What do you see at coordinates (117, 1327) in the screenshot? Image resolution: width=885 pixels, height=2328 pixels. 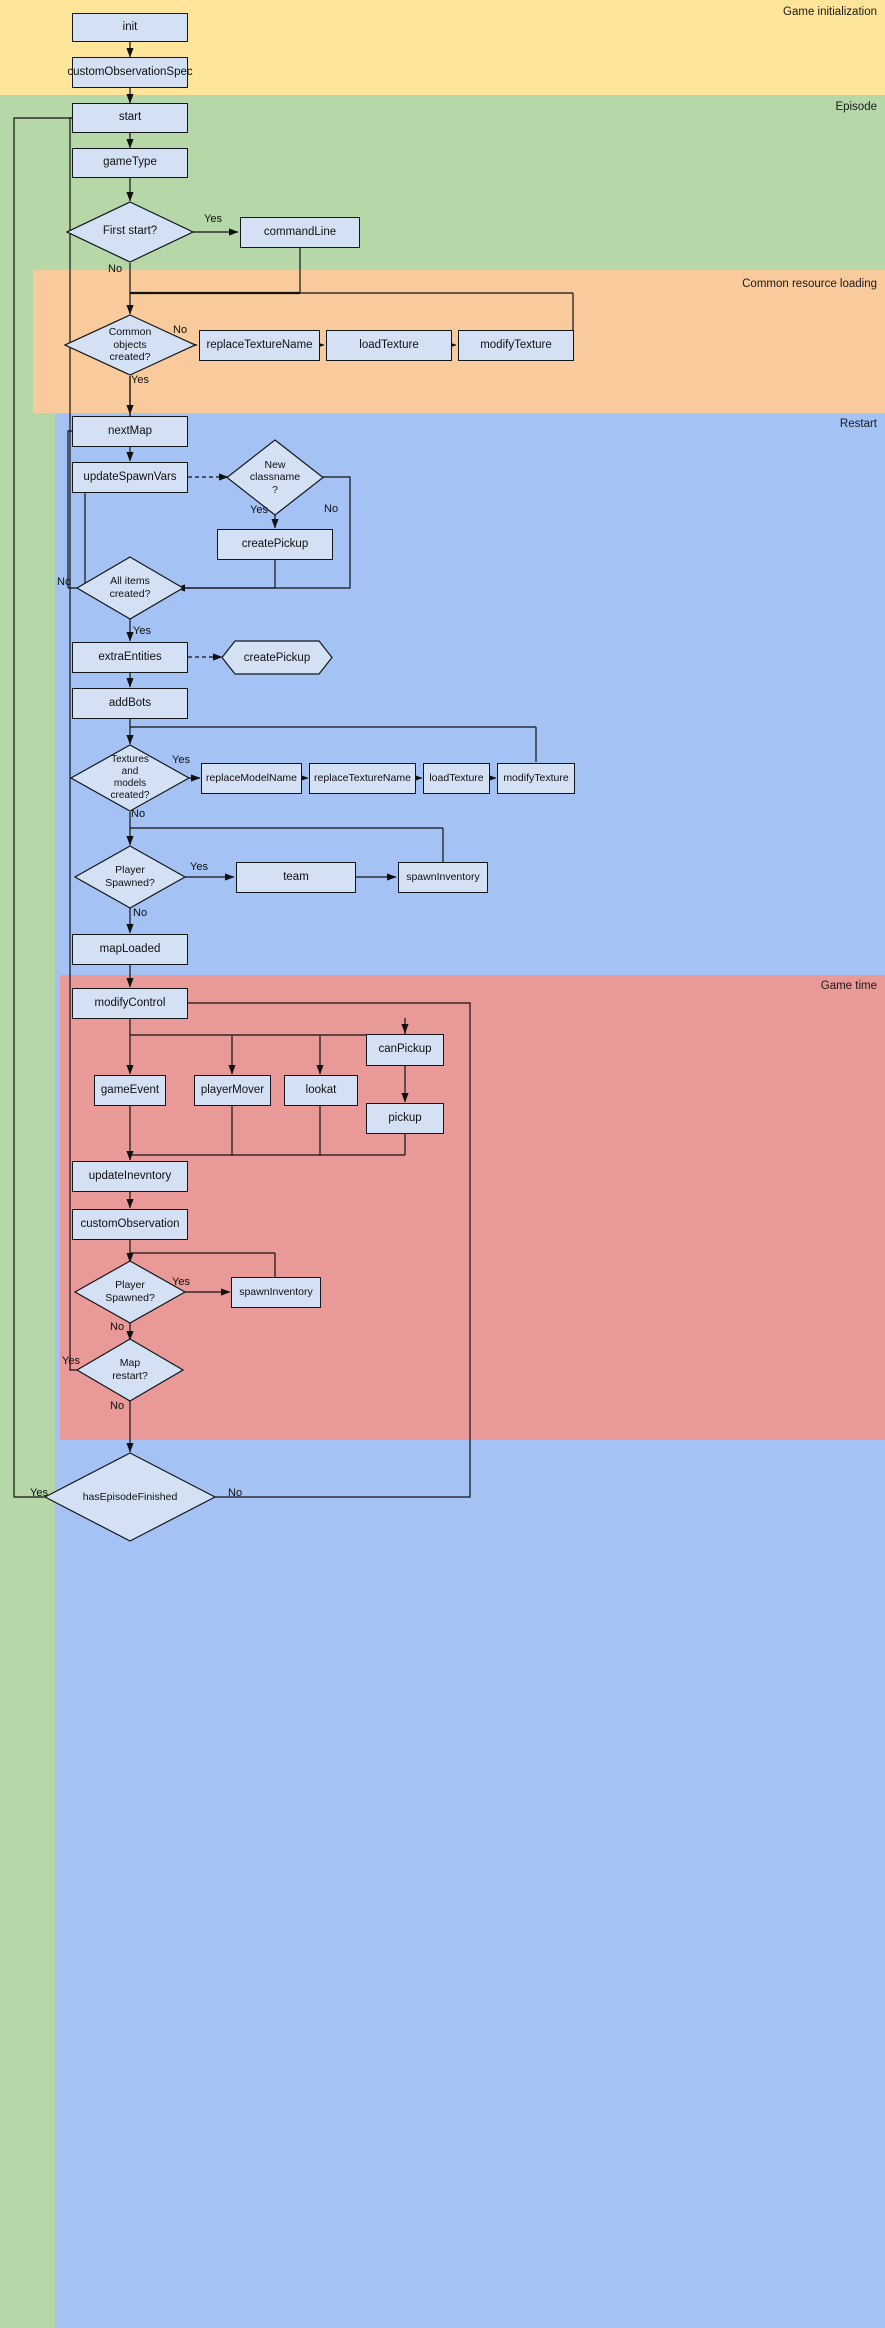 I see `edge-label-player-spawned-2-no: No` at bounding box center [117, 1327].